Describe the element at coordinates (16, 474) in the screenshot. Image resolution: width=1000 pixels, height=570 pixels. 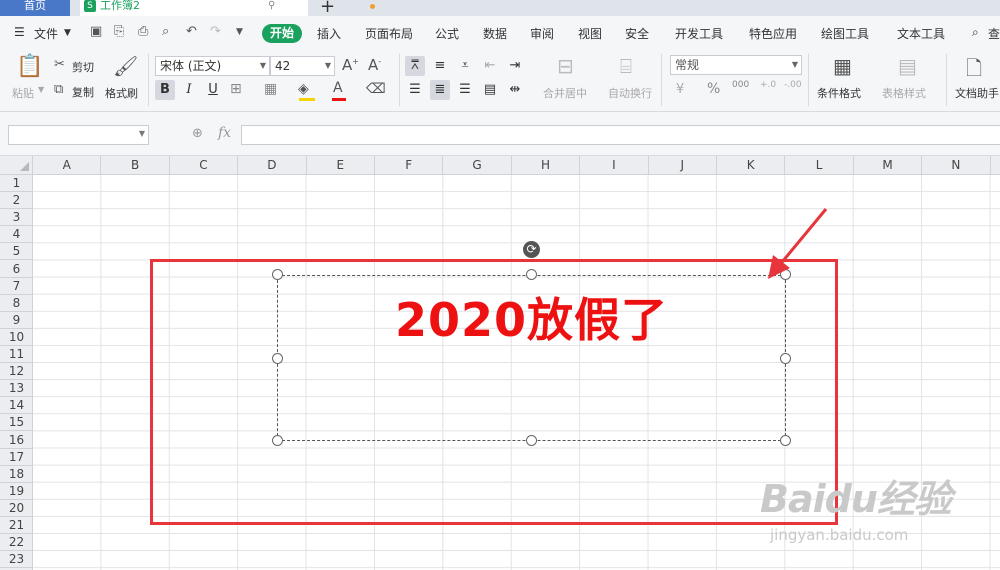
I see `row-header: 18` at that location.